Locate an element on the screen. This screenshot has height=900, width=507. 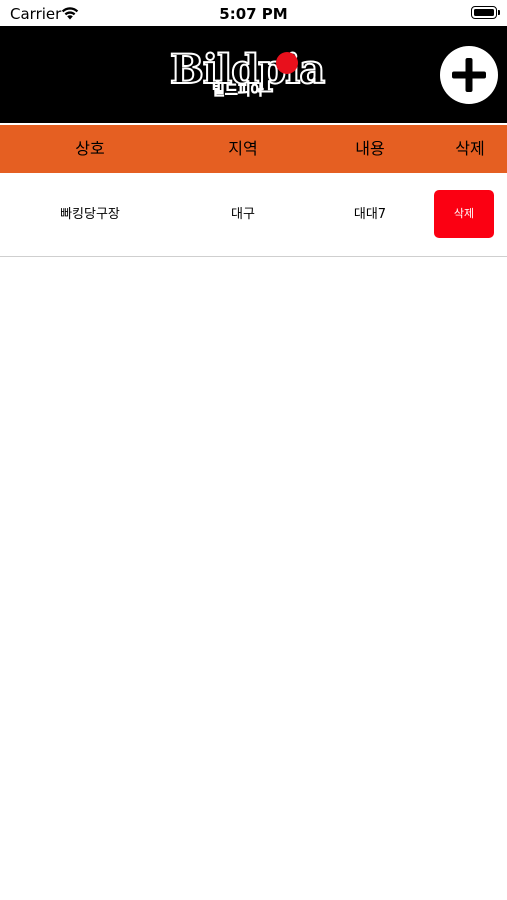
clock: 5:07 PM is located at coordinates (253, 14).